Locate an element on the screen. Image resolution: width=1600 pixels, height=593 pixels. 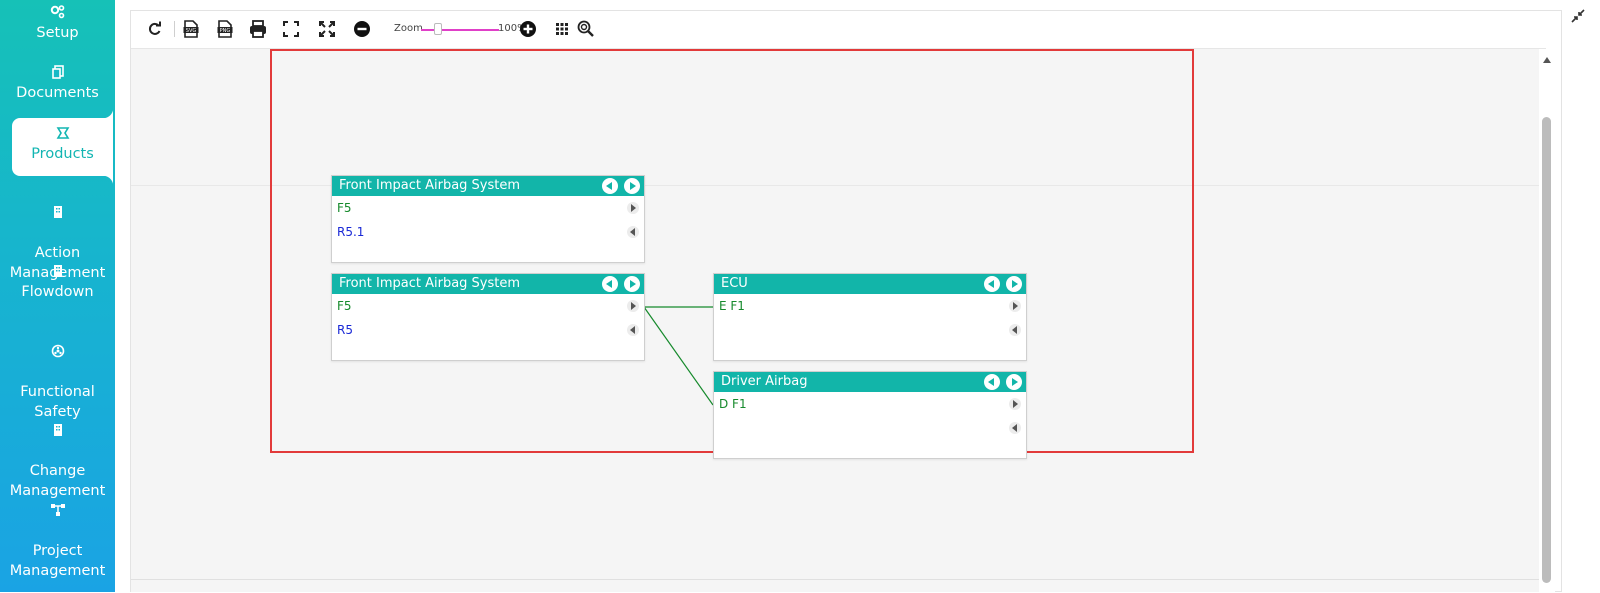
node-row-label: R5 is located at coordinates (345, 330).